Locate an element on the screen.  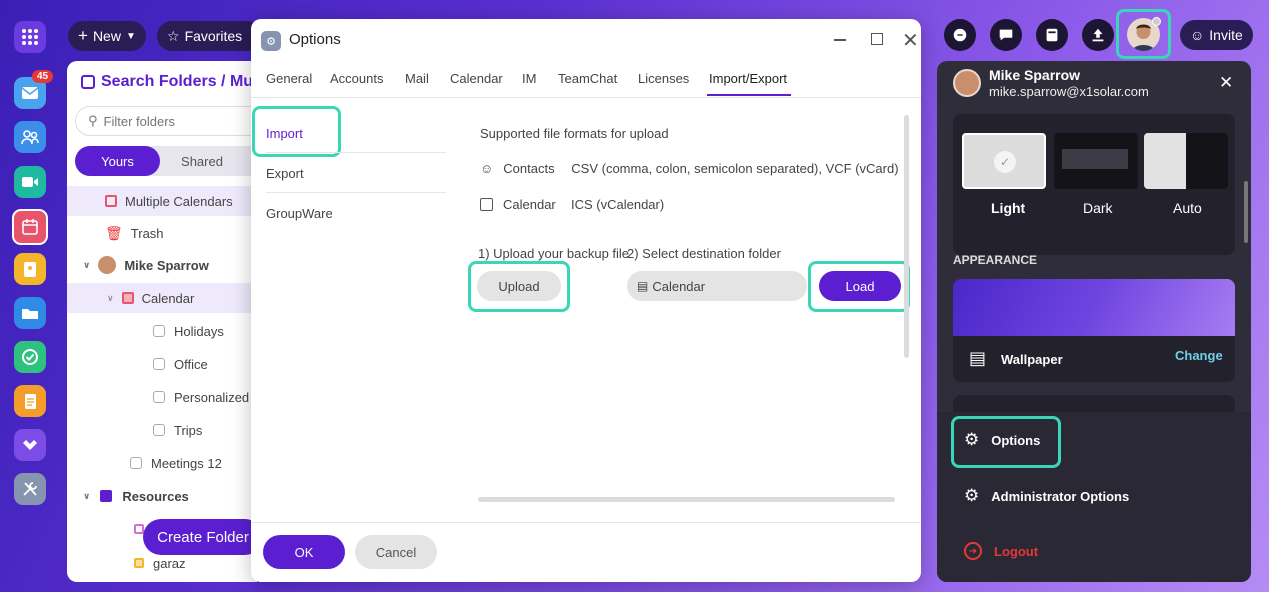
footer-divider is located at coordinates (586, 522).